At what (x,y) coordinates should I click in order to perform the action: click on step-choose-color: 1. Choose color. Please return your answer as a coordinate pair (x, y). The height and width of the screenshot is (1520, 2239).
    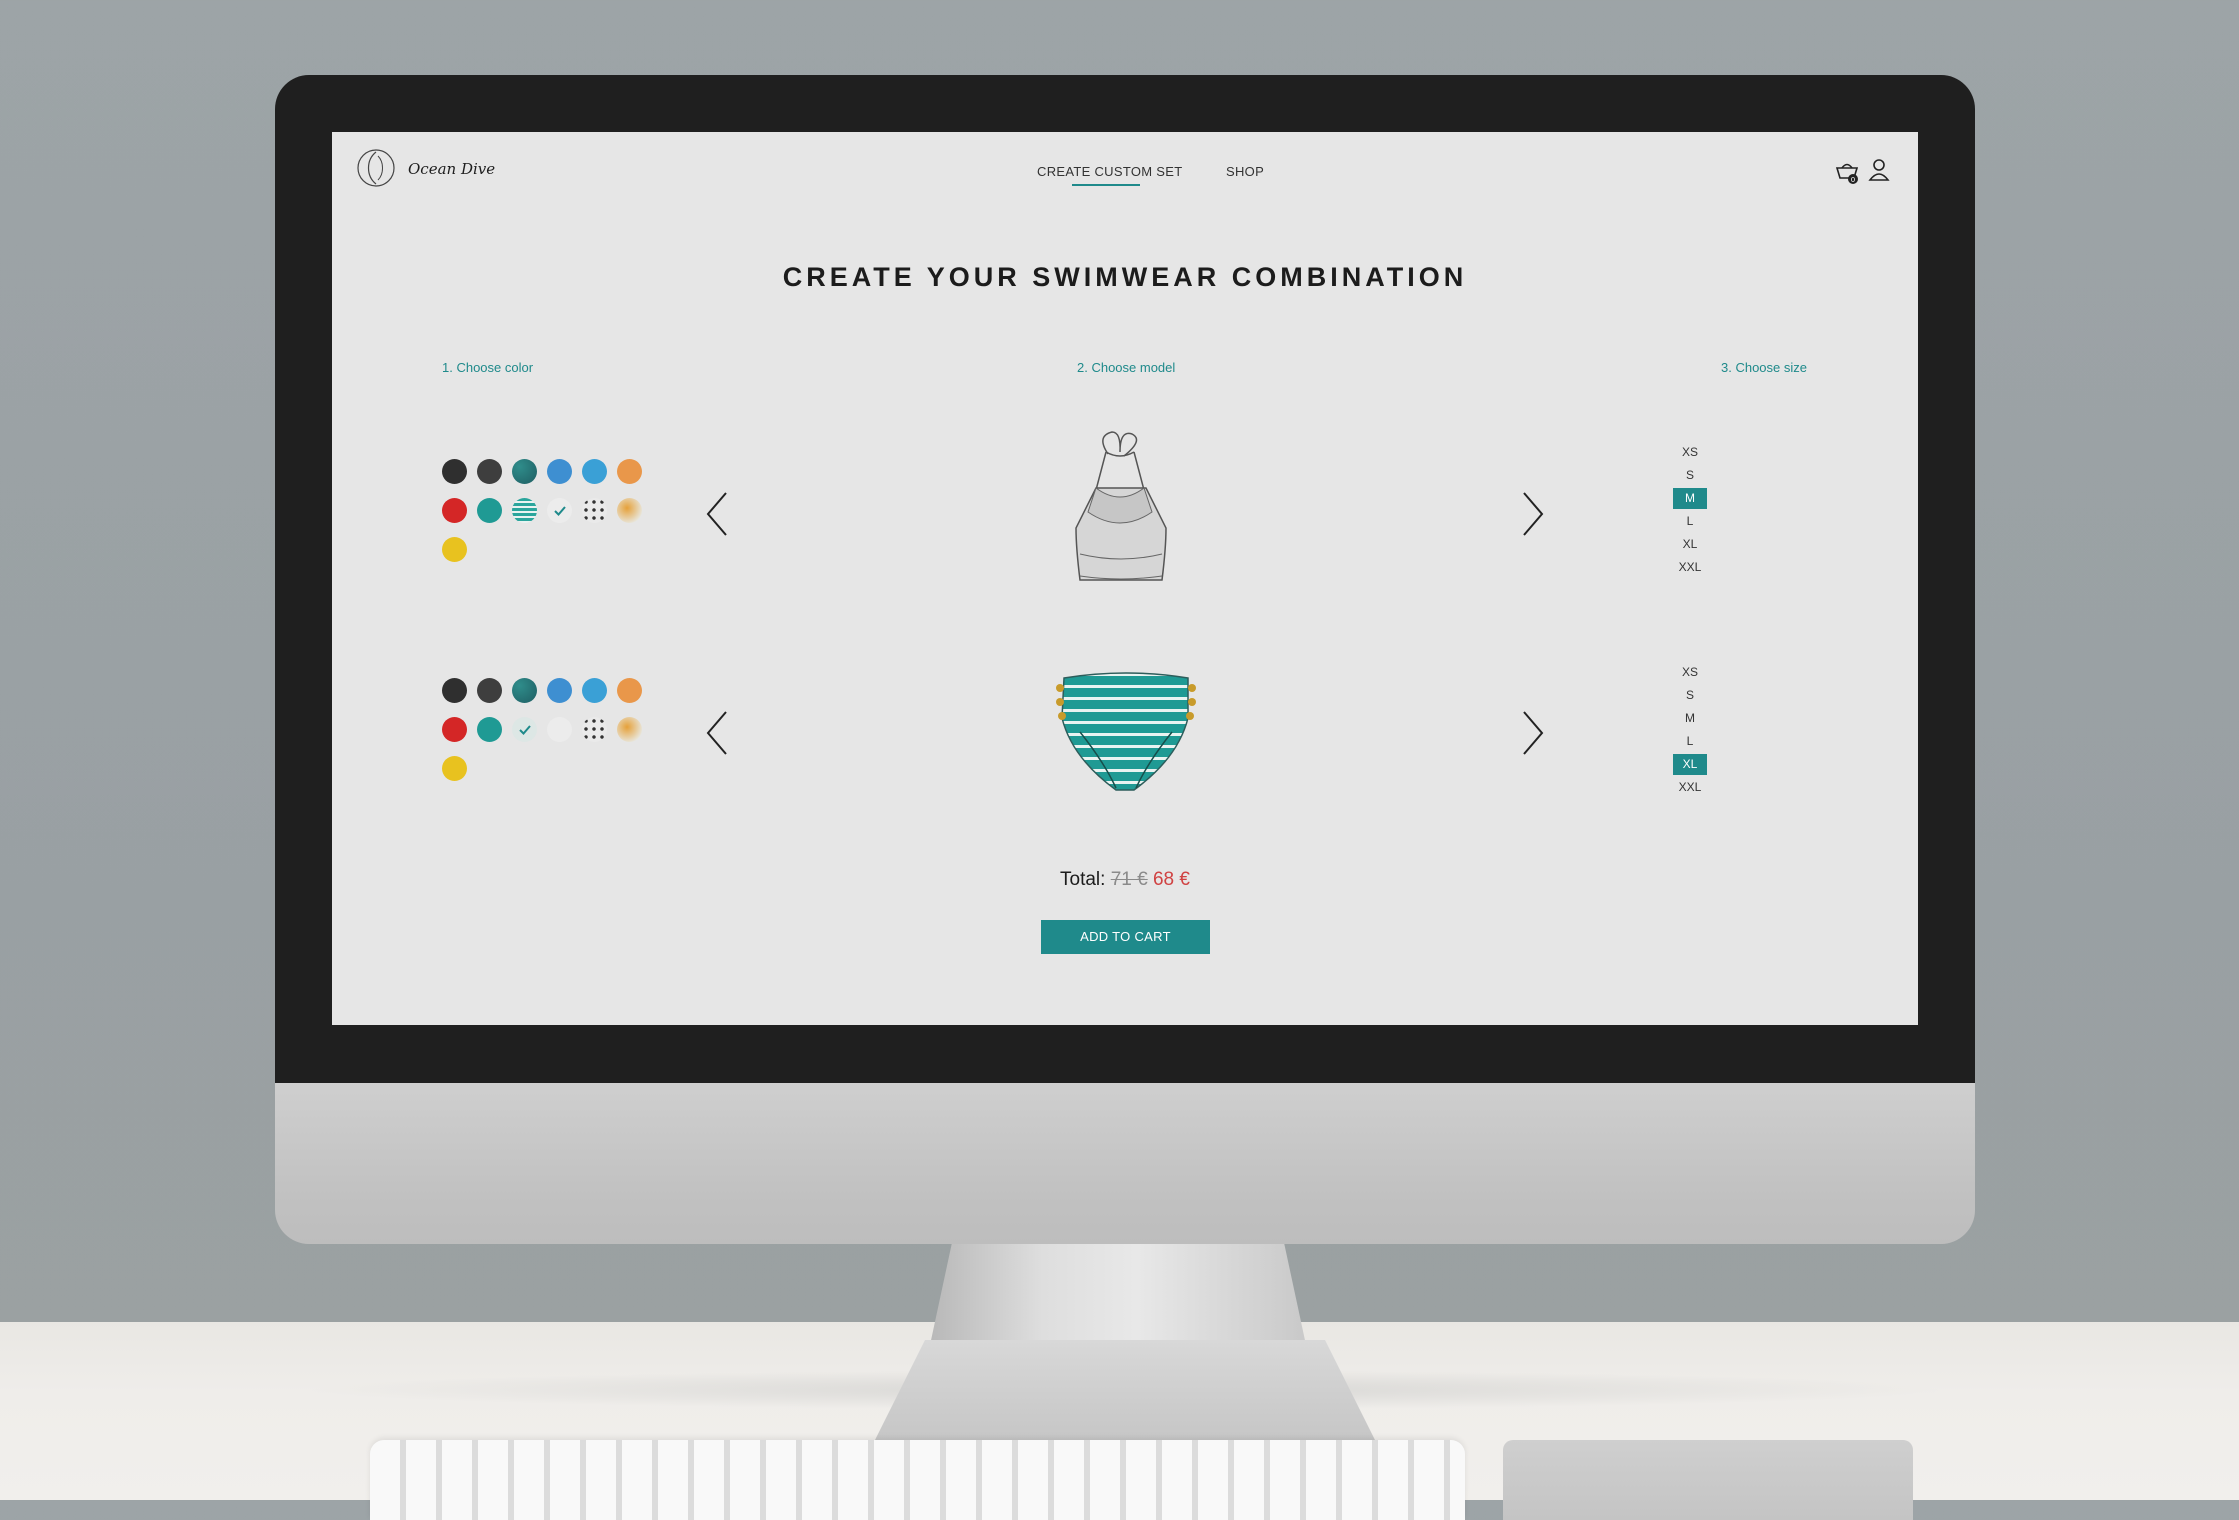
    Looking at the image, I should click on (488, 367).